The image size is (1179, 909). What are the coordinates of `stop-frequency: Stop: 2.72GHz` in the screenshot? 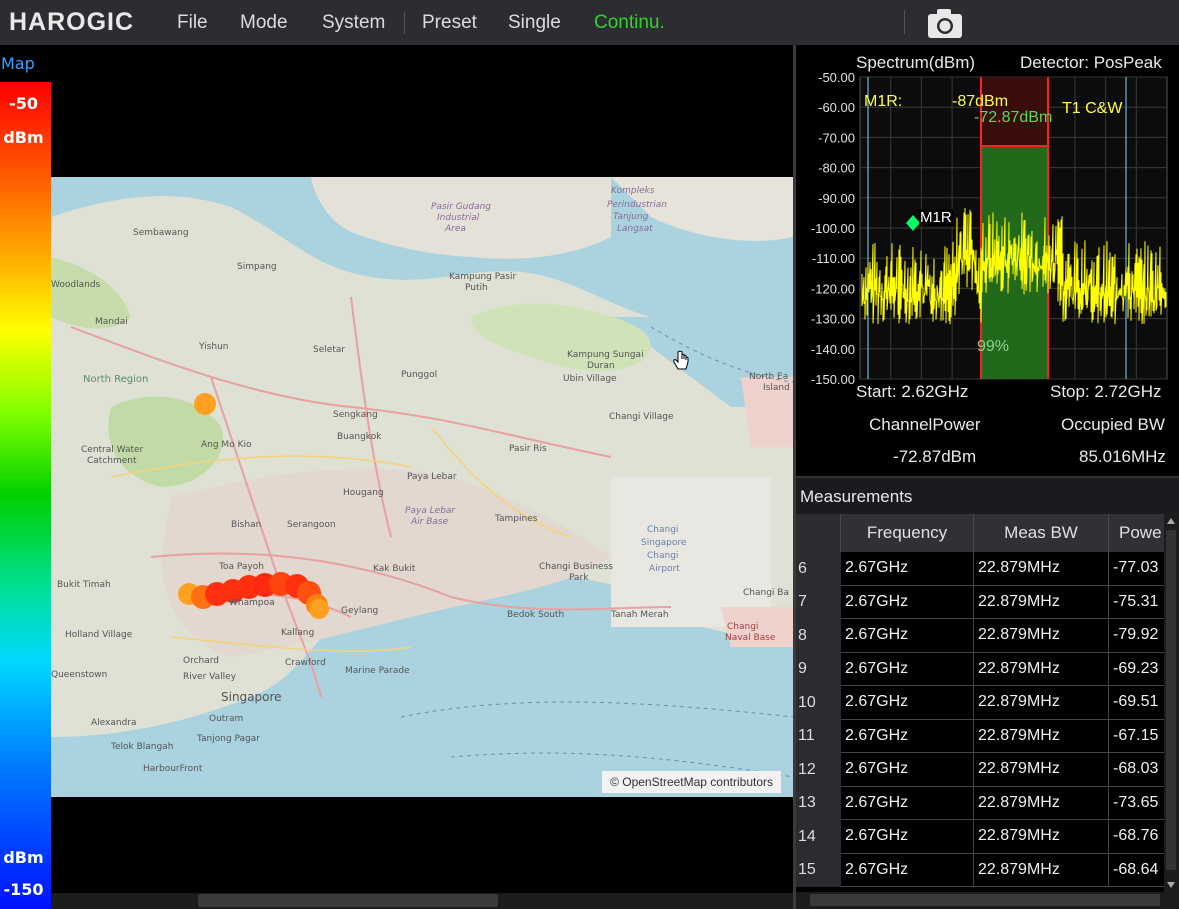 It's located at (1106, 392).